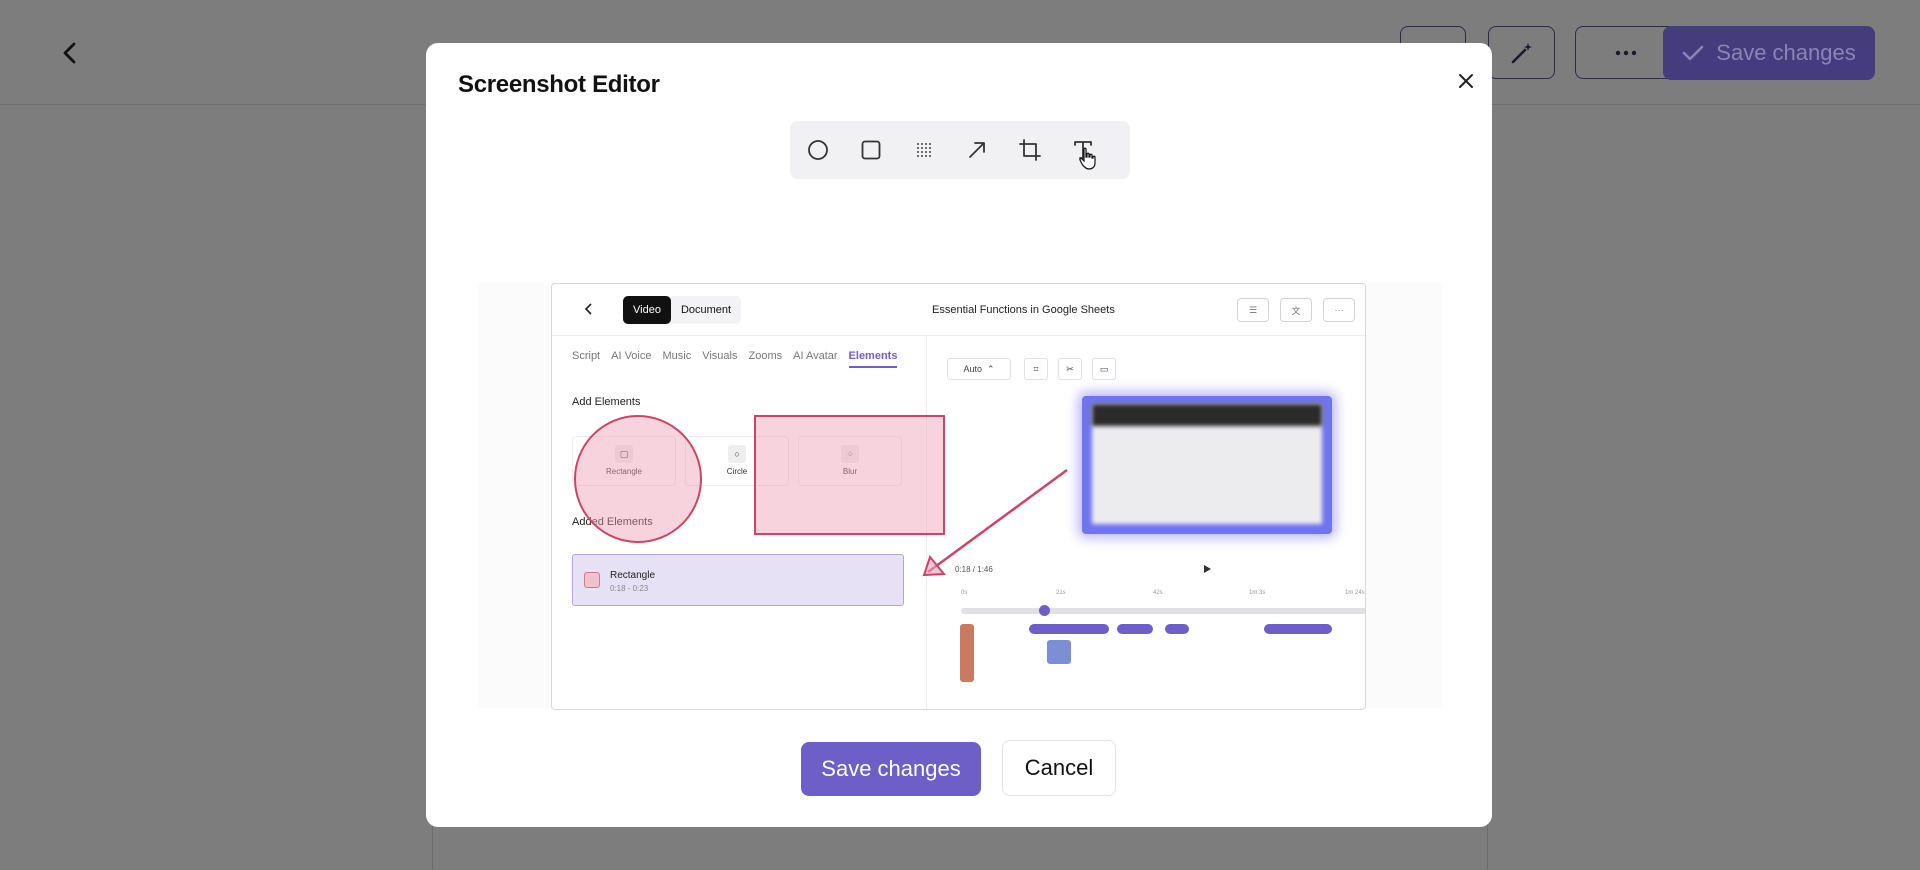 The width and height of the screenshot is (1920, 870). Describe the element at coordinates (960, 845) in the screenshot. I see `background-panel` at that location.